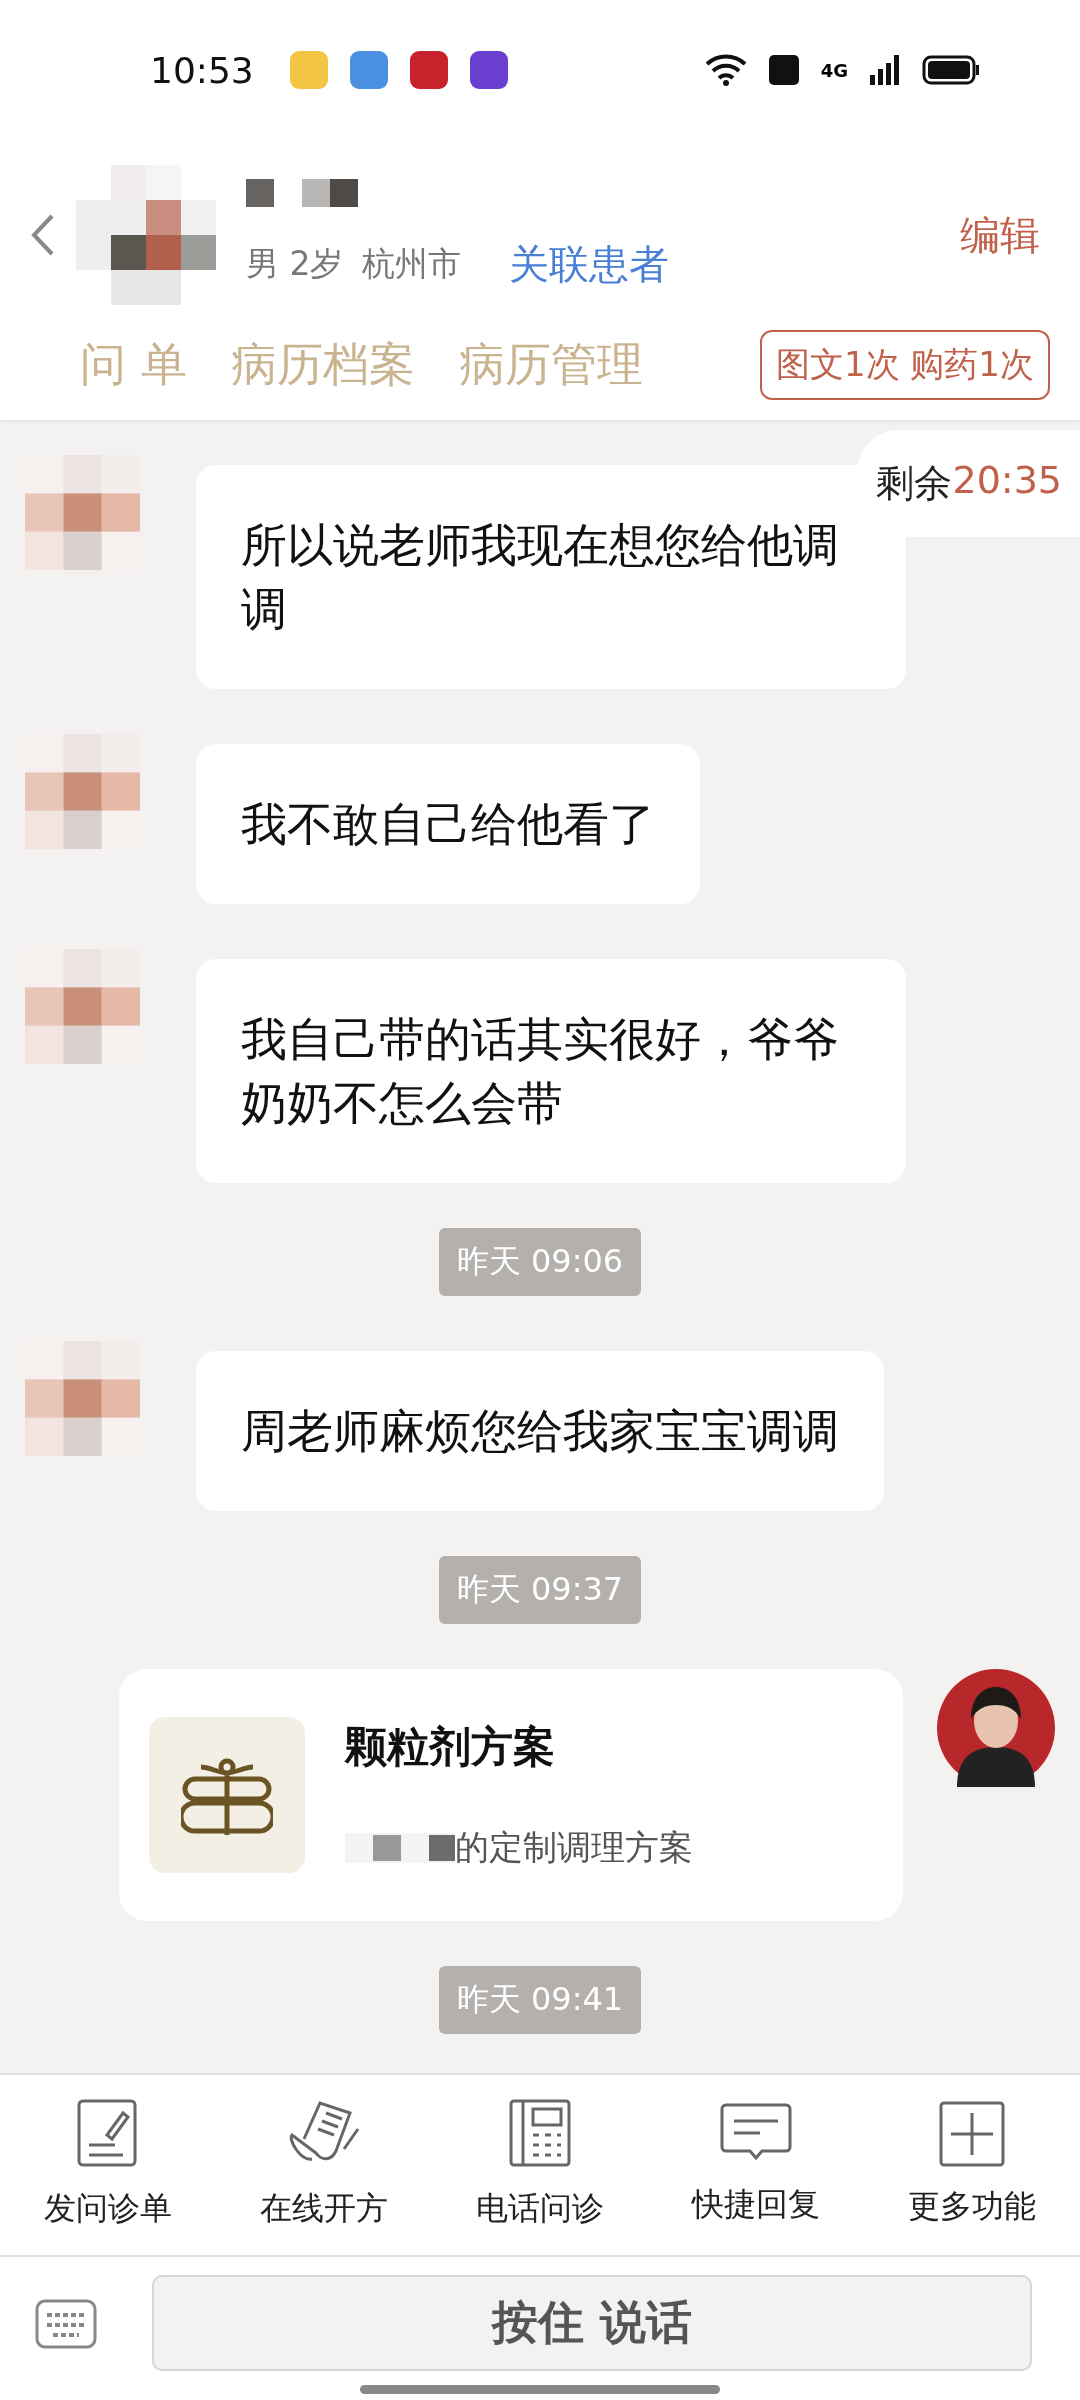 Image resolution: width=1080 pixels, height=2400 pixels. Describe the element at coordinates (43, 235) in the screenshot. I see `back-icon` at that location.